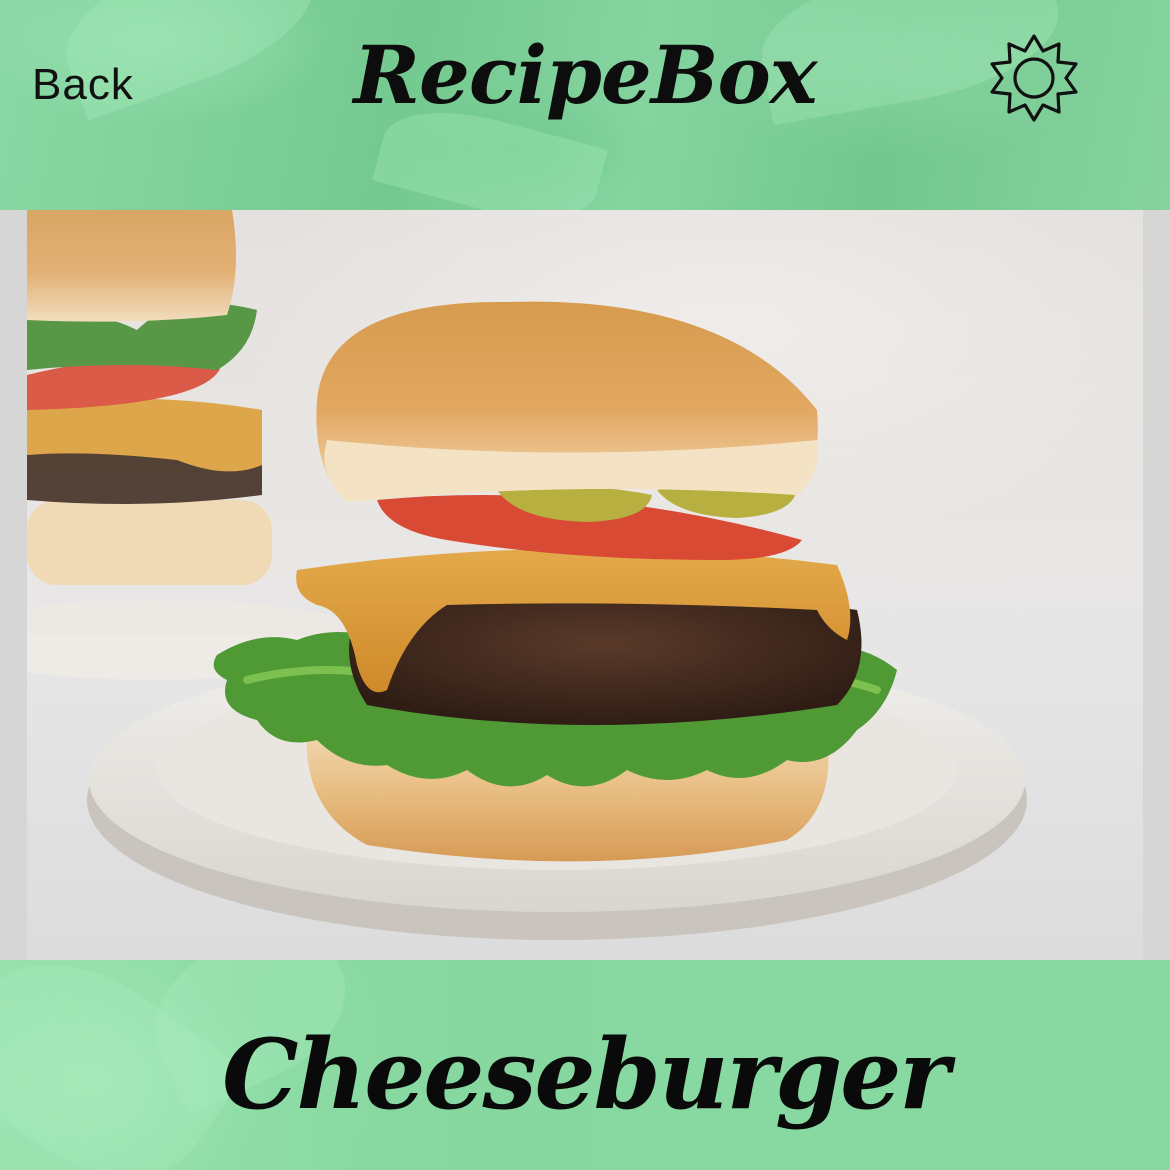 This screenshot has width=1170, height=1170. I want to click on sun-icon, so click(1034, 78).